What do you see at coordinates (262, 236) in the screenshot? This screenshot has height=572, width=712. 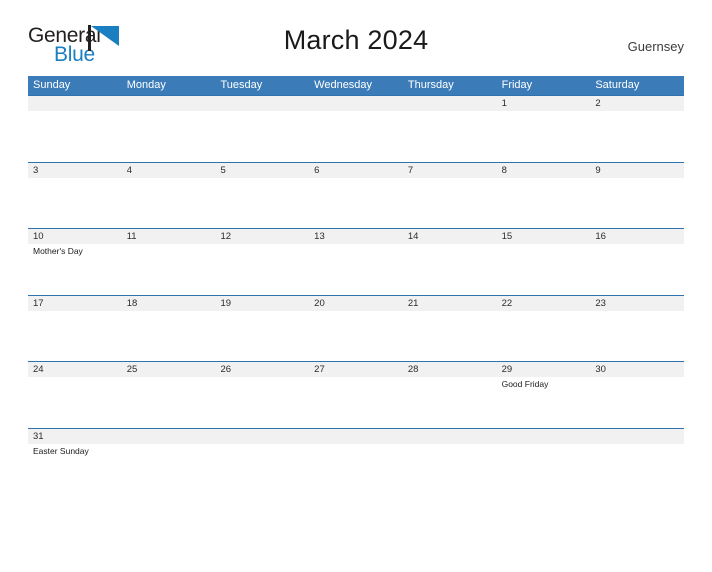 I see `day-number: 12` at bounding box center [262, 236].